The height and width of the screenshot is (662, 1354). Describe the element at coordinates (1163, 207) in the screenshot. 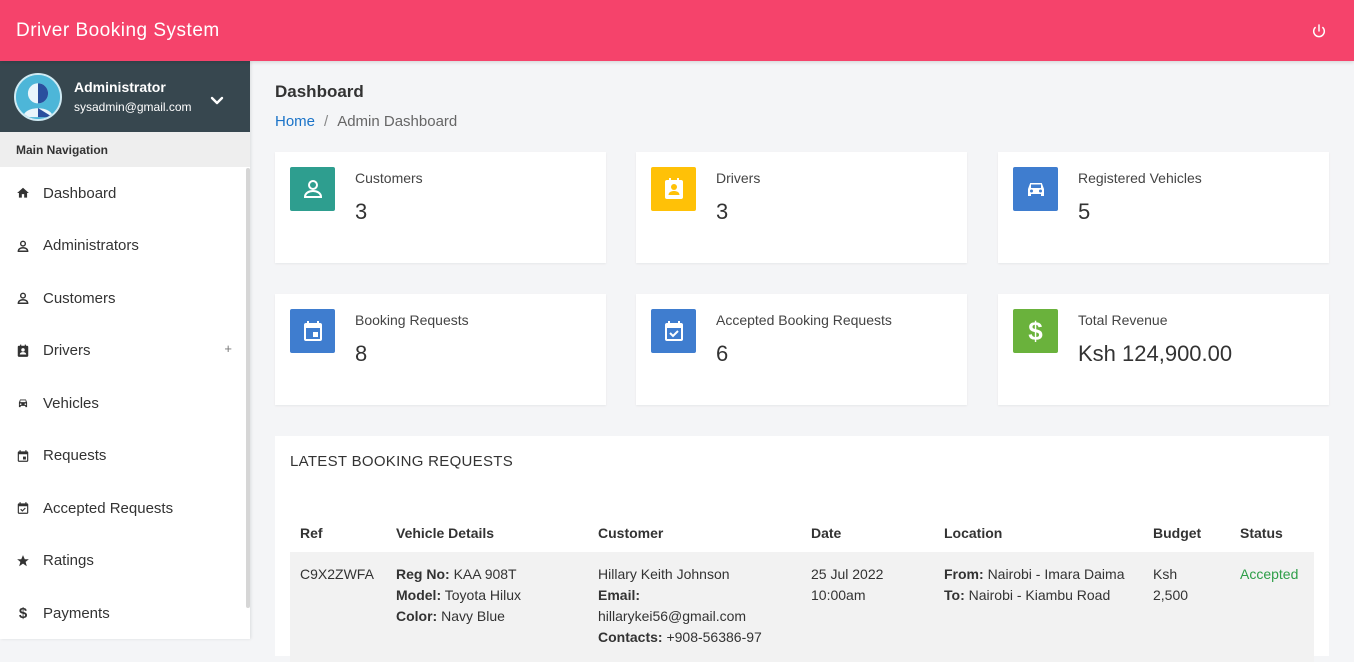

I see `stat-card-registered-vehicles: Registered Vehicles 5` at that location.